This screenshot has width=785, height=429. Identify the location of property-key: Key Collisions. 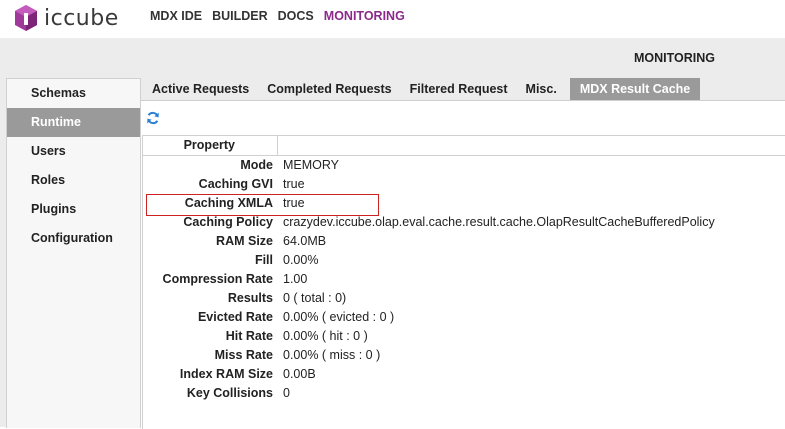
(229, 393).